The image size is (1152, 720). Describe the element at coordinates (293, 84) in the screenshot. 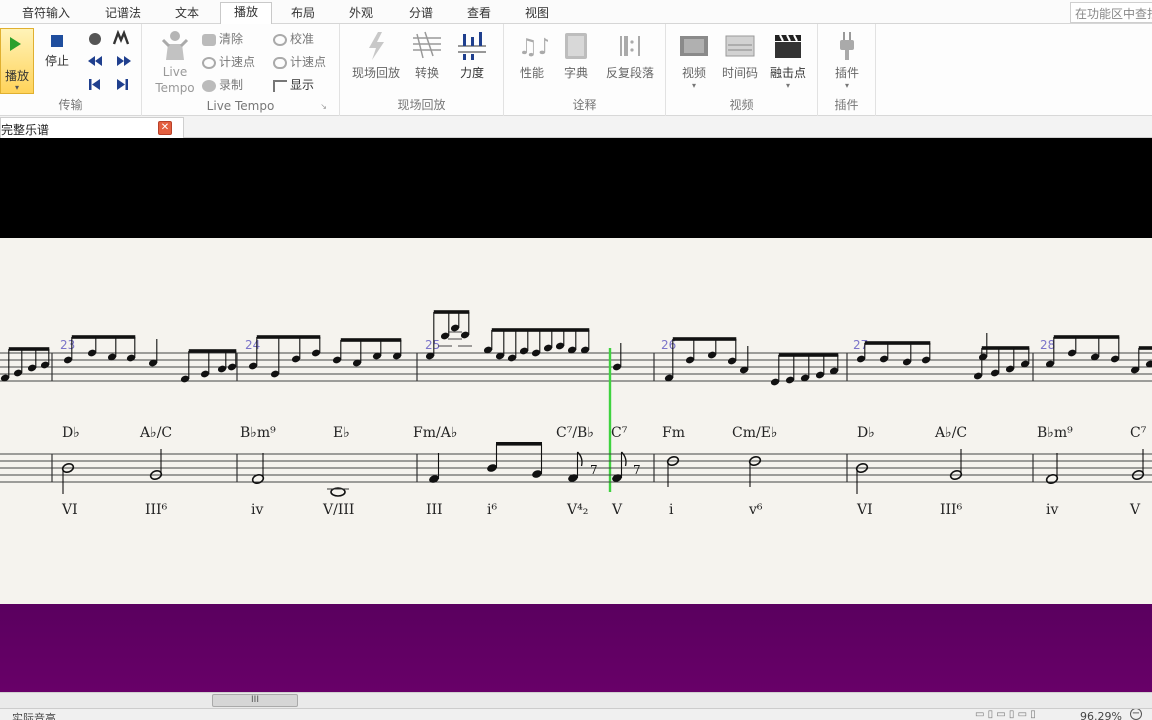

I see `show-button: 显示` at that location.